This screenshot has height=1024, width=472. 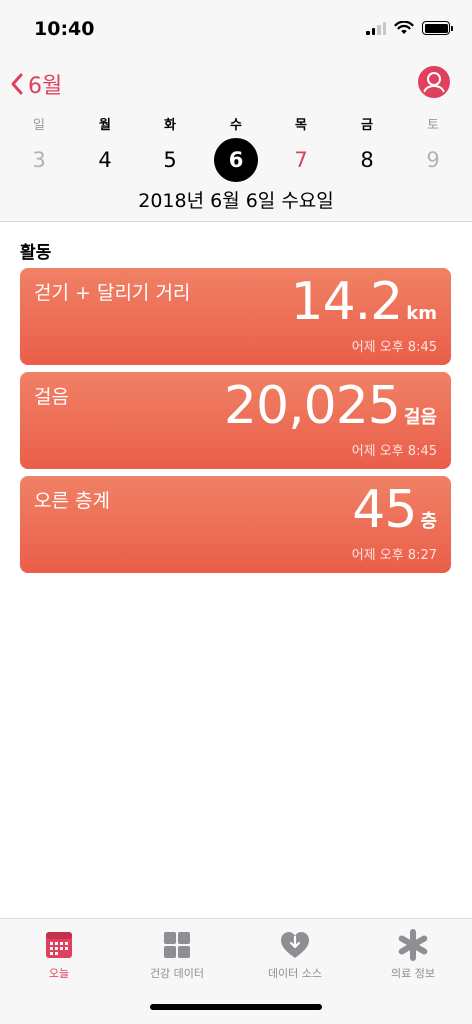 What do you see at coordinates (177, 945) in the screenshot?
I see `grid-icon` at bounding box center [177, 945].